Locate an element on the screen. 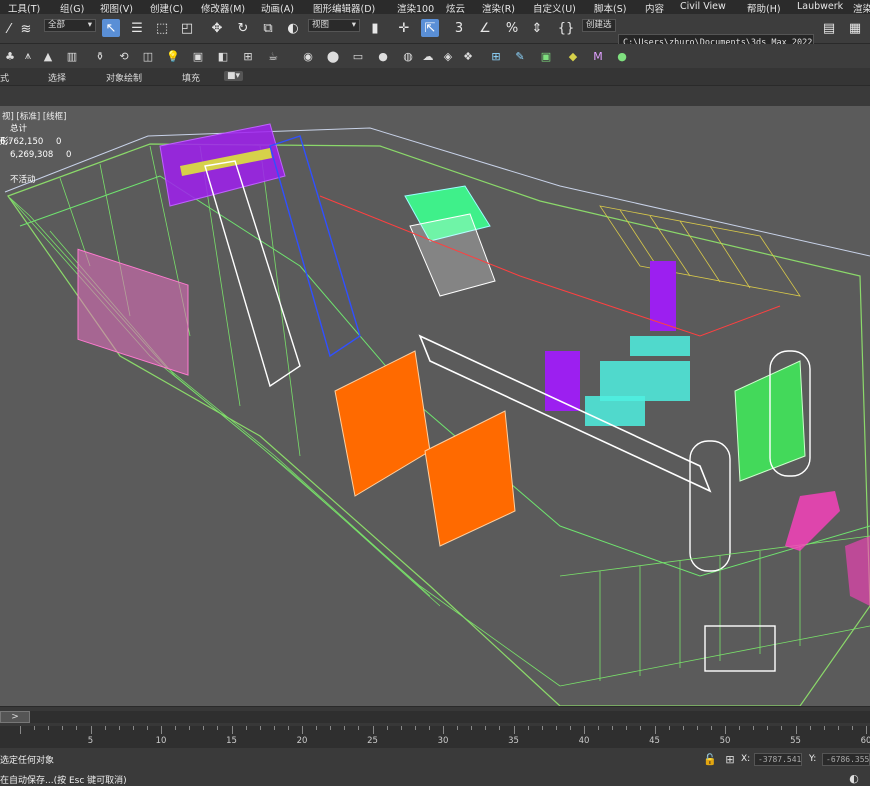  book-icon: ▥ is located at coordinates (72, 56).